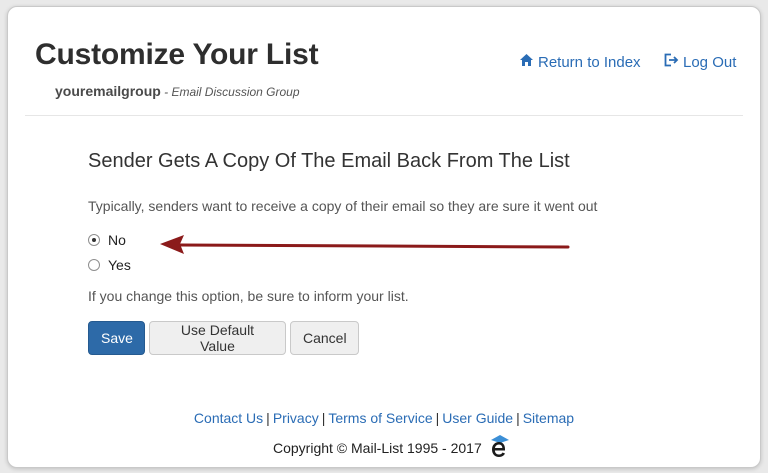 The height and width of the screenshot is (473, 768). Describe the element at coordinates (119, 265) in the screenshot. I see `option-yes-label: Yes` at that location.